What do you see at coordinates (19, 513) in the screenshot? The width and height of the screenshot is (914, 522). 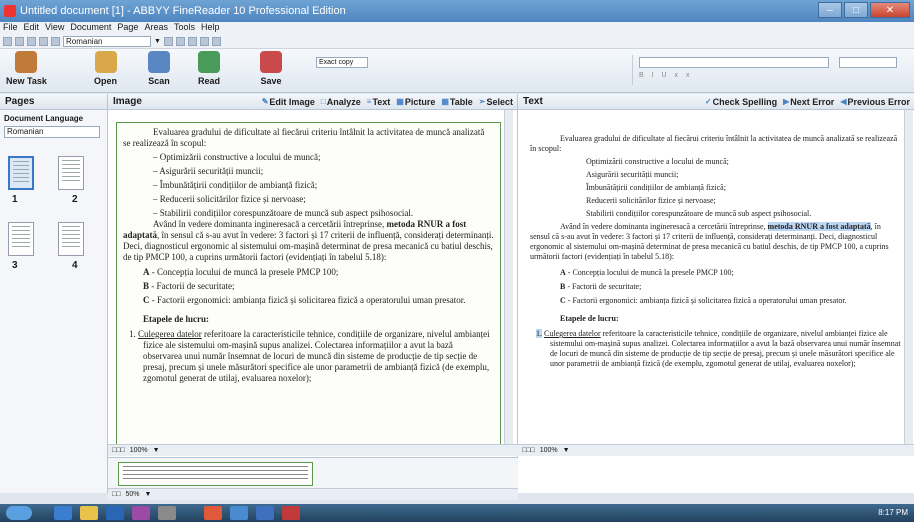 I see `start-button-icon` at bounding box center [19, 513].